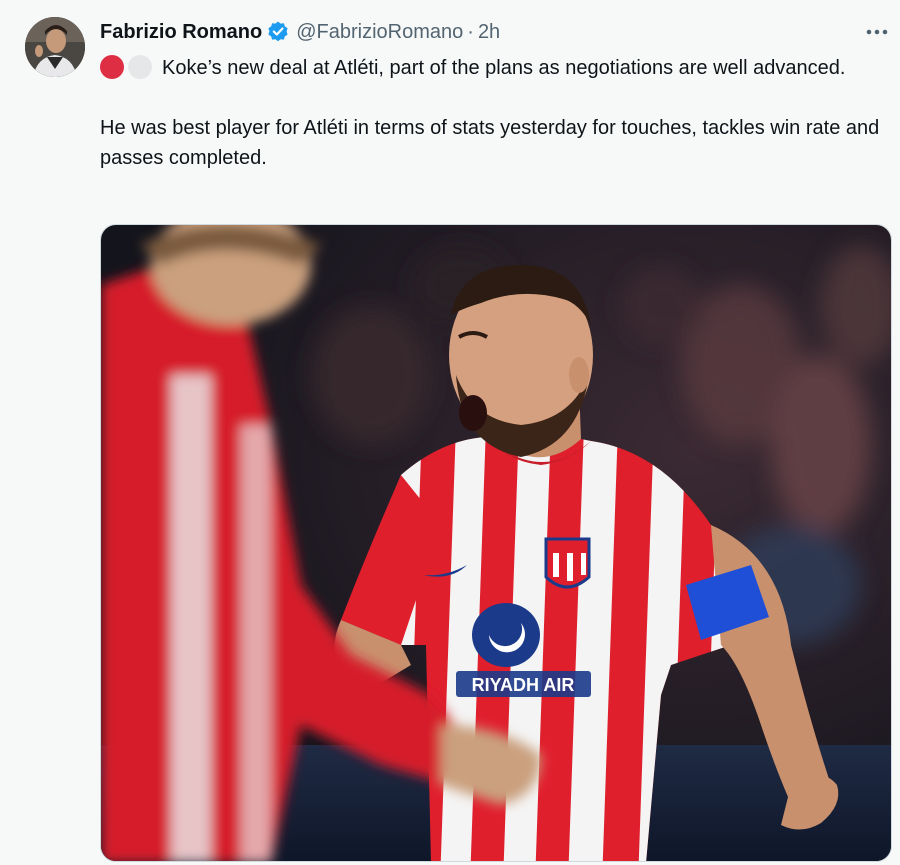 This screenshot has width=900, height=865. What do you see at coordinates (112, 67) in the screenshot?
I see `red-circle-emoji-icon` at bounding box center [112, 67].